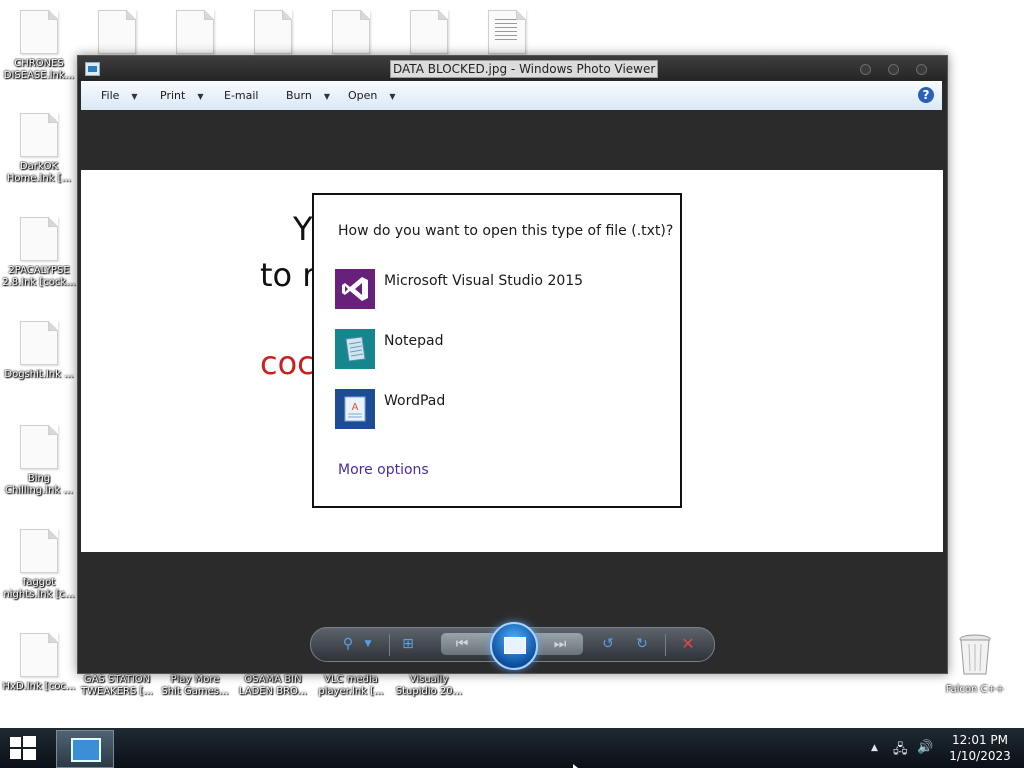 The height and width of the screenshot is (768, 1024). Describe the element at coordinates (893, 69) in the screenshot. I see `maximize-button` at that location.